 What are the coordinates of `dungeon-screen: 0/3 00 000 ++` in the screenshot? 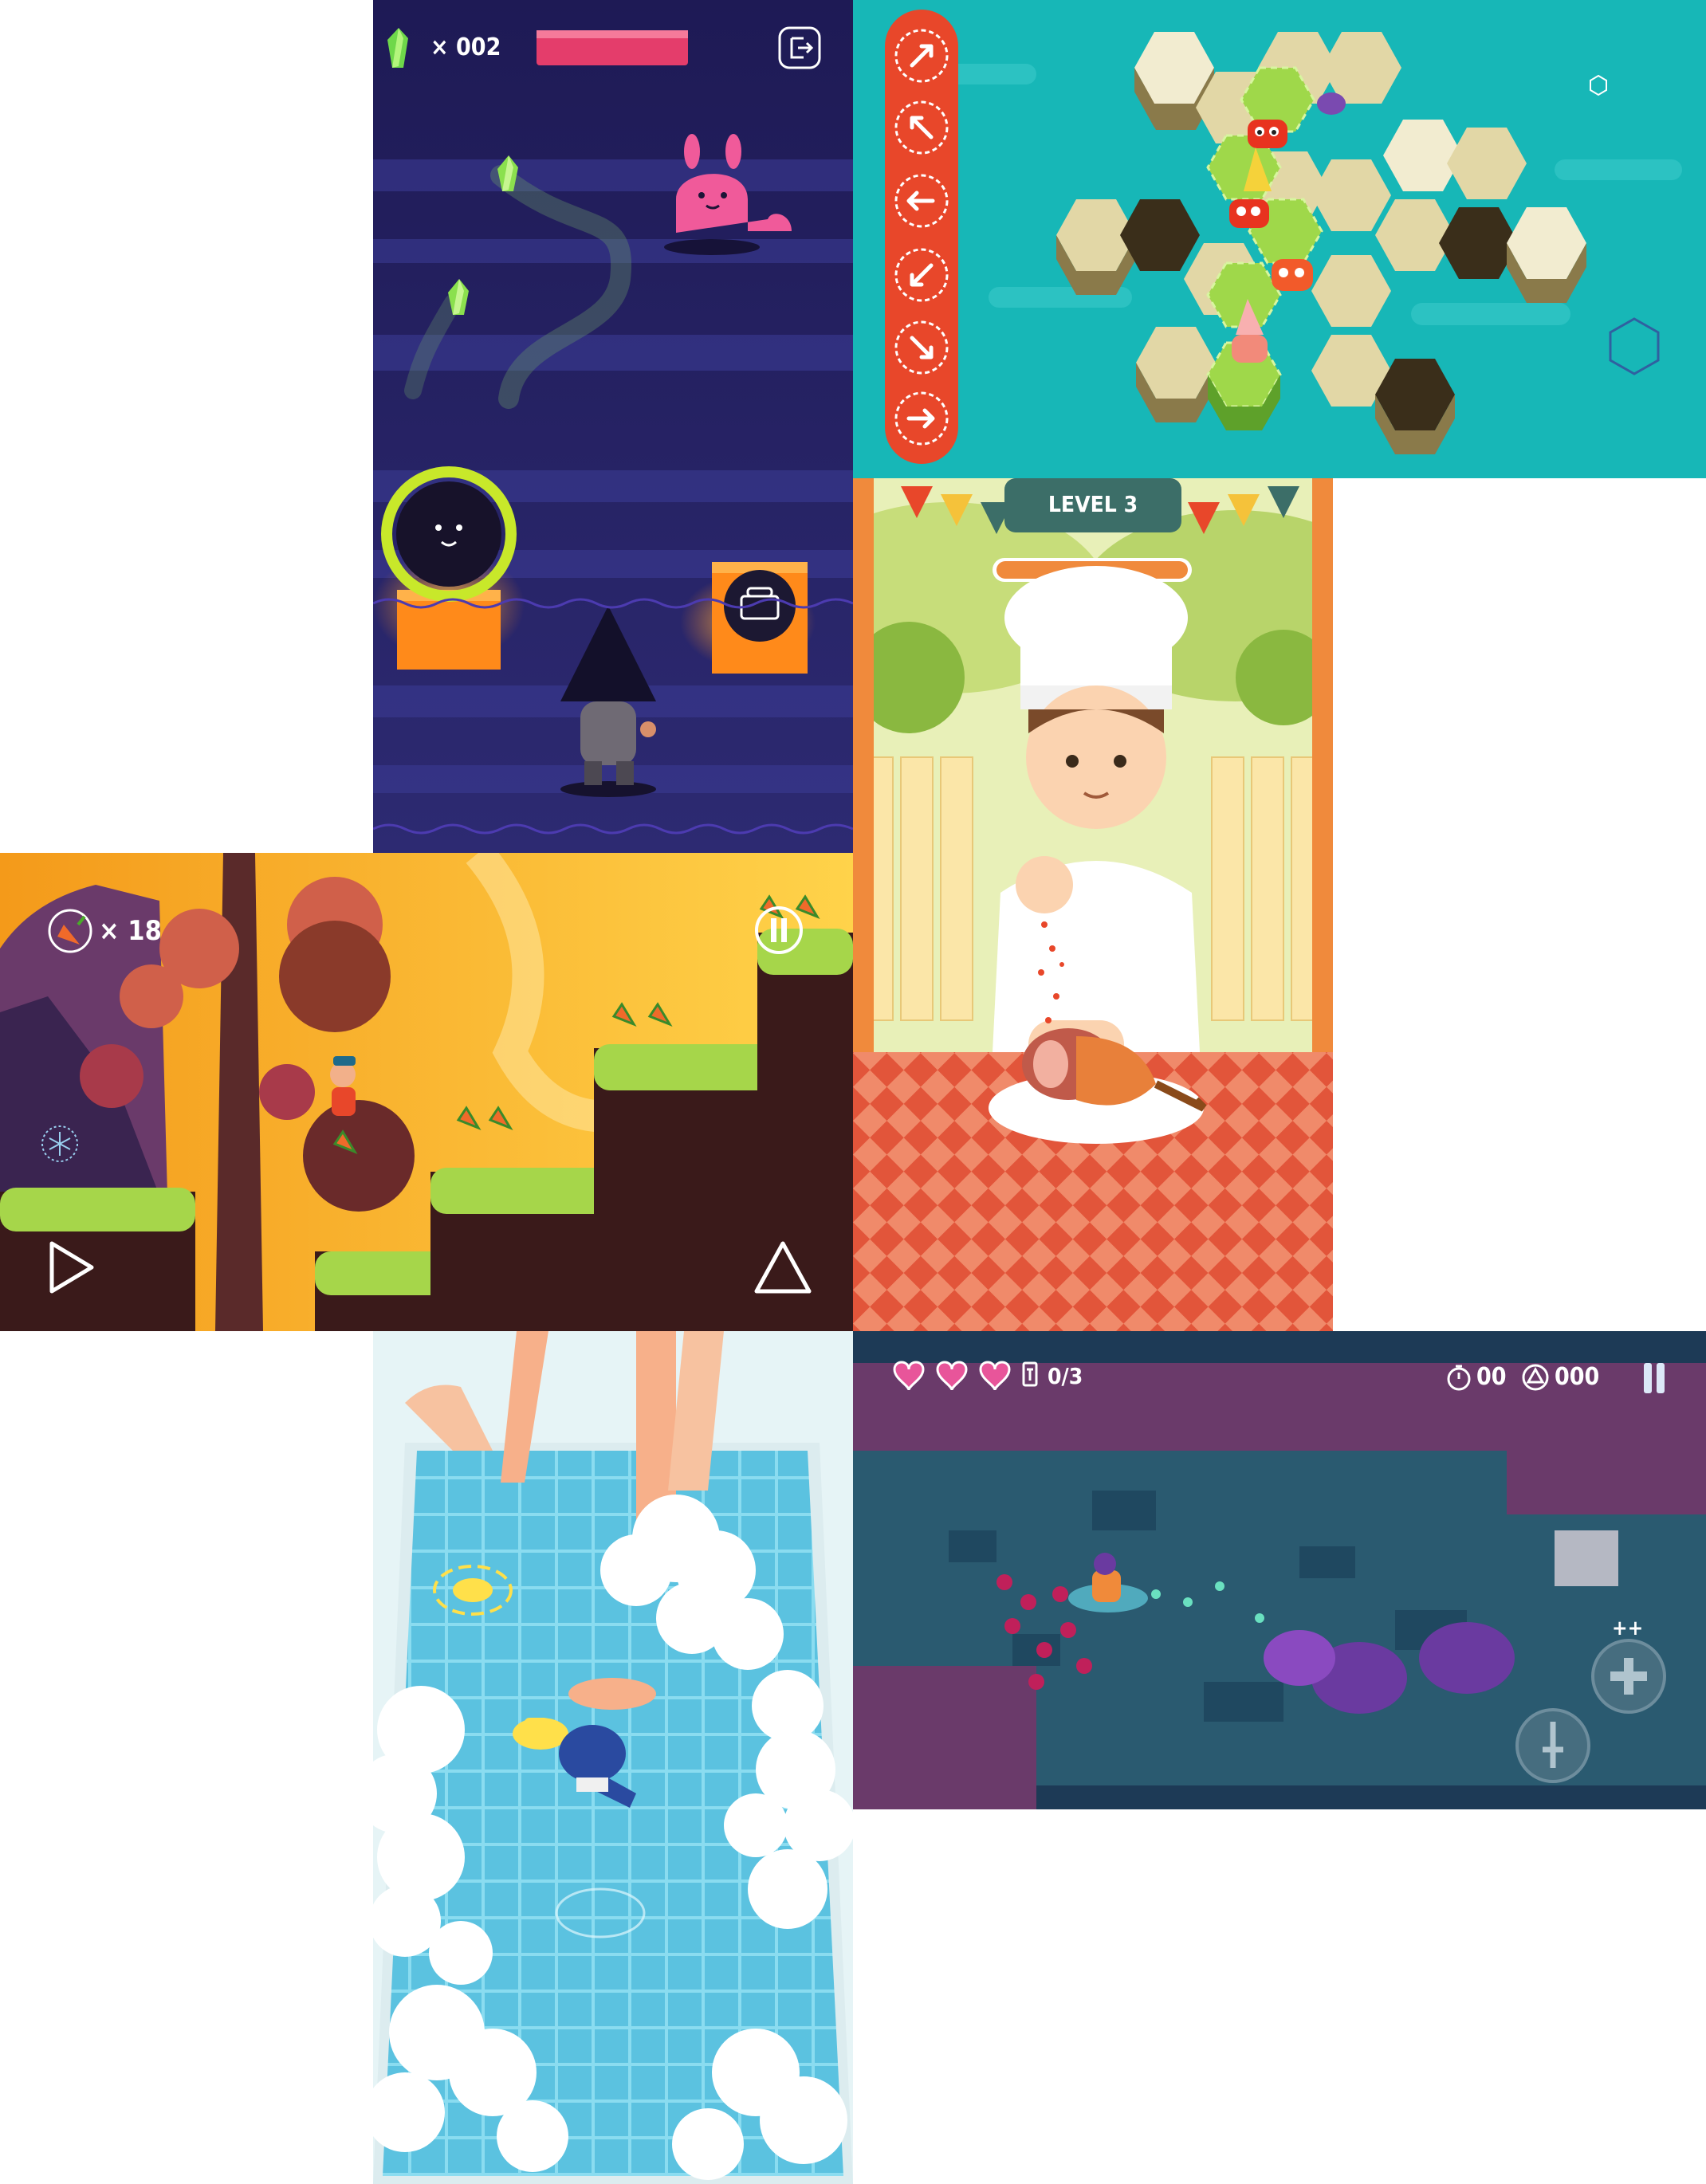 It's located at (1279, 1570).